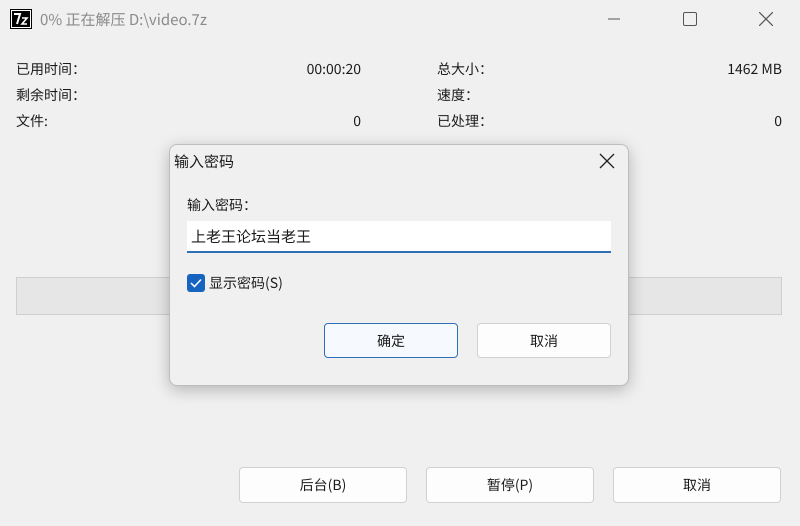  I want to click on stat-label: 已用时间：, so click(51, 69).